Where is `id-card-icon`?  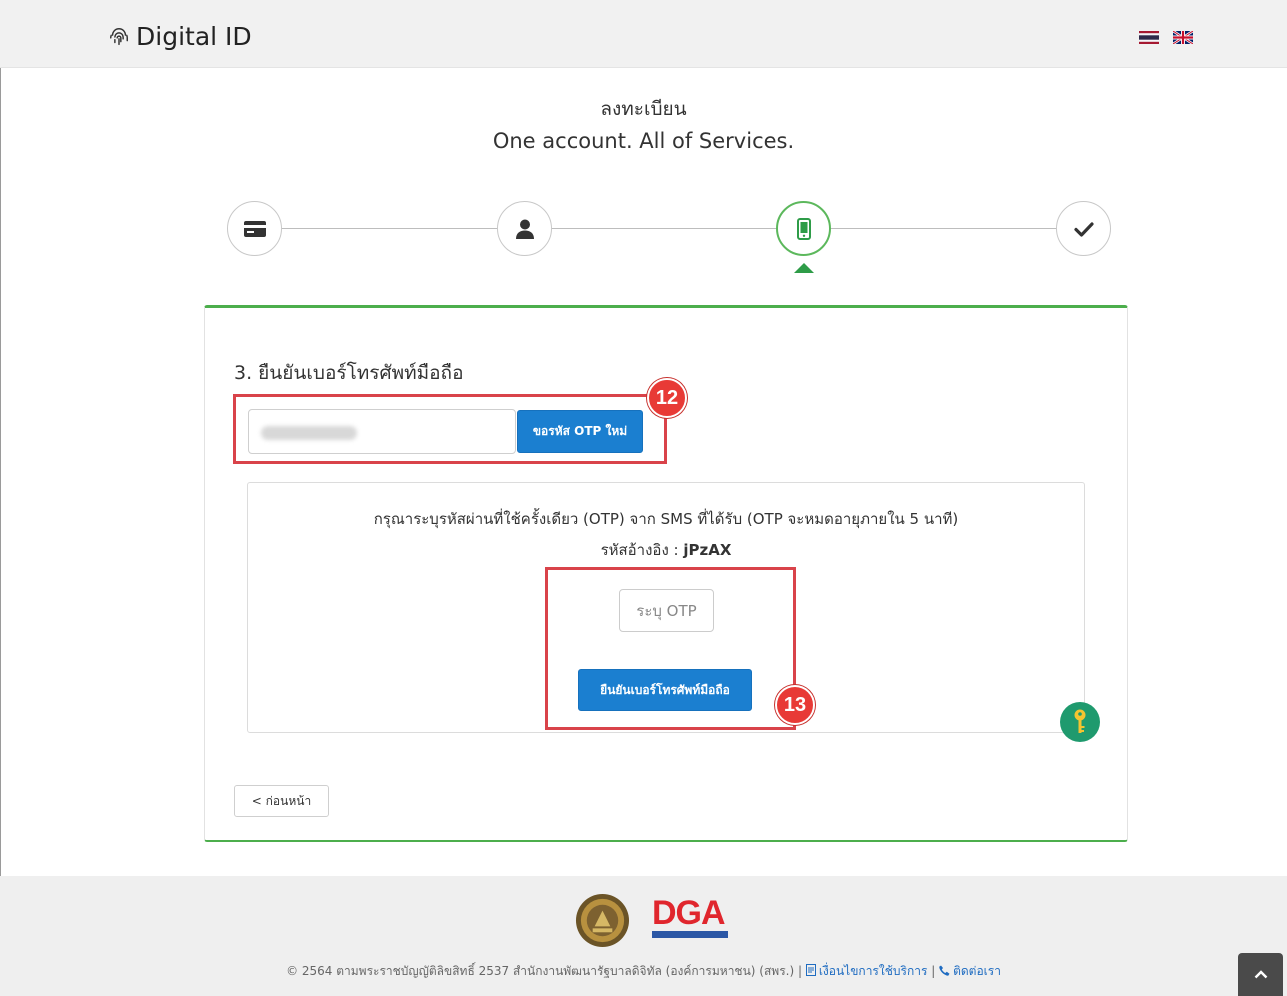 id-card-icon is located at coordinates (254, 228).